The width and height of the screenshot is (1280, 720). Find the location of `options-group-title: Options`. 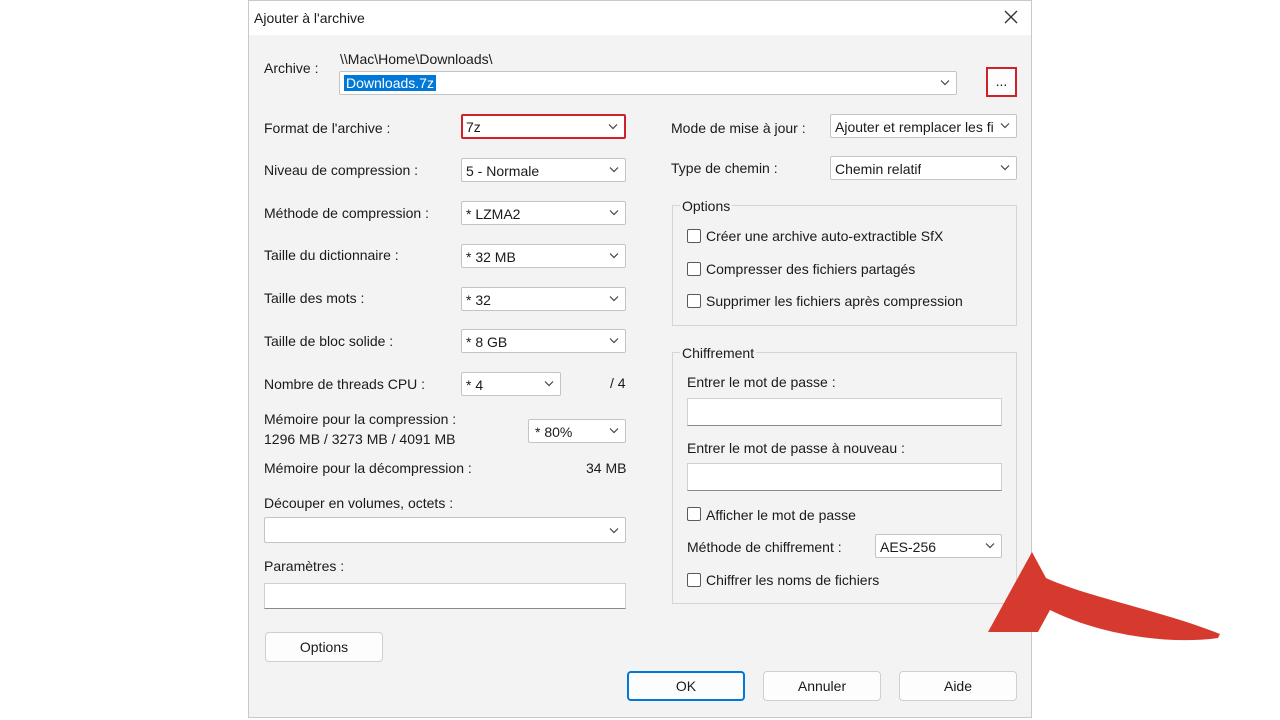

options-group-title: Options is located at coordinates (706, 206).